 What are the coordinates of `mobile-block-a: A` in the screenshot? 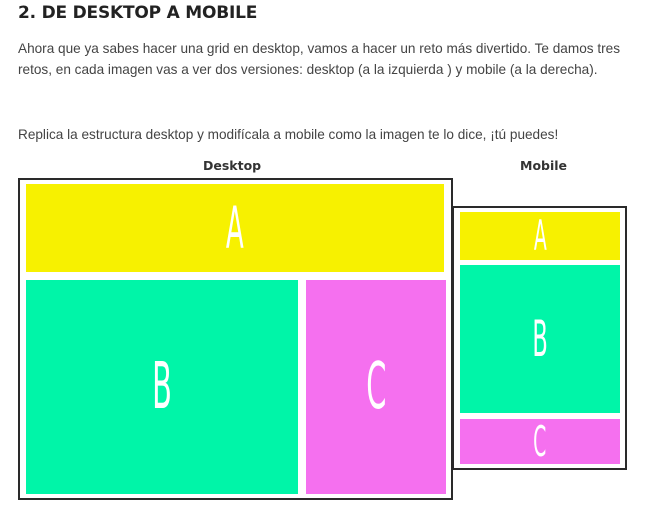 It's located at (540, 236).